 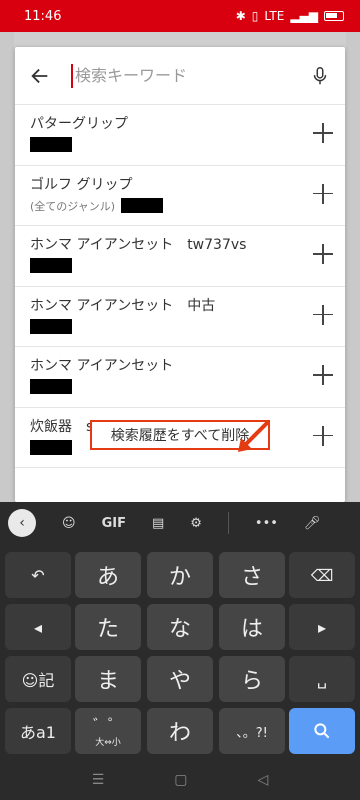 What do you see at coordinates (79, 124) in the screenshot?
I see `suggestion-title: パターグリップ` at bounding box center [79, 124].